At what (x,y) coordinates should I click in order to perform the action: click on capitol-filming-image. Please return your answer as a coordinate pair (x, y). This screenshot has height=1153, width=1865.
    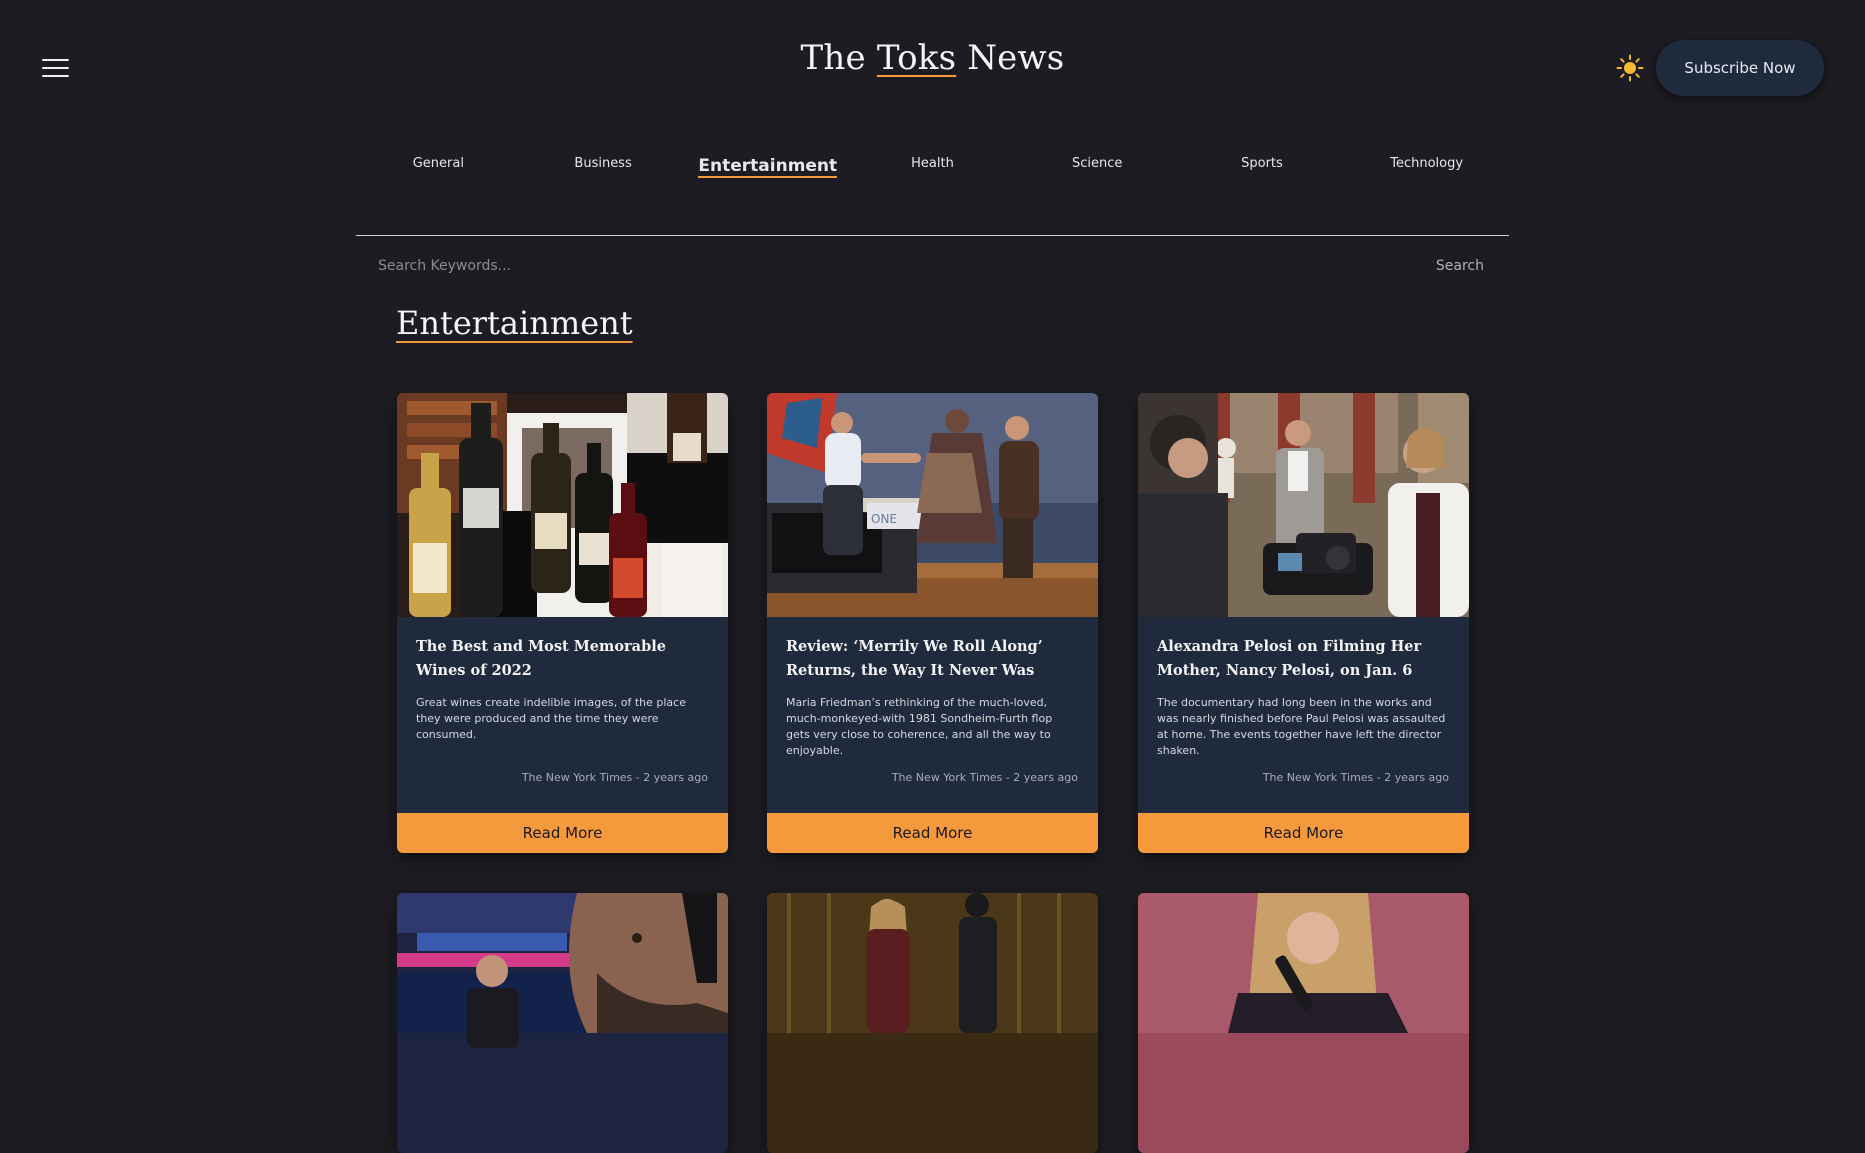
    Looking at the image, I should click on (1303, 505).